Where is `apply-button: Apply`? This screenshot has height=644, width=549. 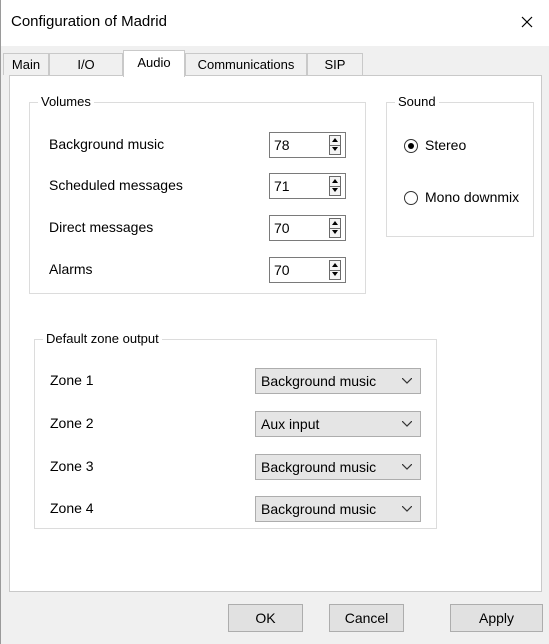
apply-button: Apply is located at coordinates (496, 618).